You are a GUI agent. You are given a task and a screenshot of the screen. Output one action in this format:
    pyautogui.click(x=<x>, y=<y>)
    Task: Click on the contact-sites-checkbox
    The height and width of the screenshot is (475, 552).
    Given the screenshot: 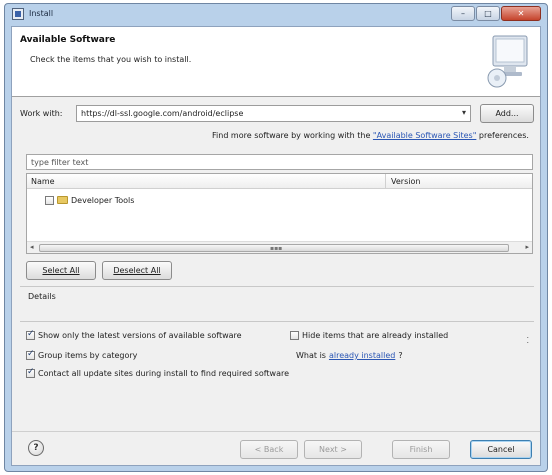 What is the action you would take?
    pyautogui.click(x=30, y=372)
    